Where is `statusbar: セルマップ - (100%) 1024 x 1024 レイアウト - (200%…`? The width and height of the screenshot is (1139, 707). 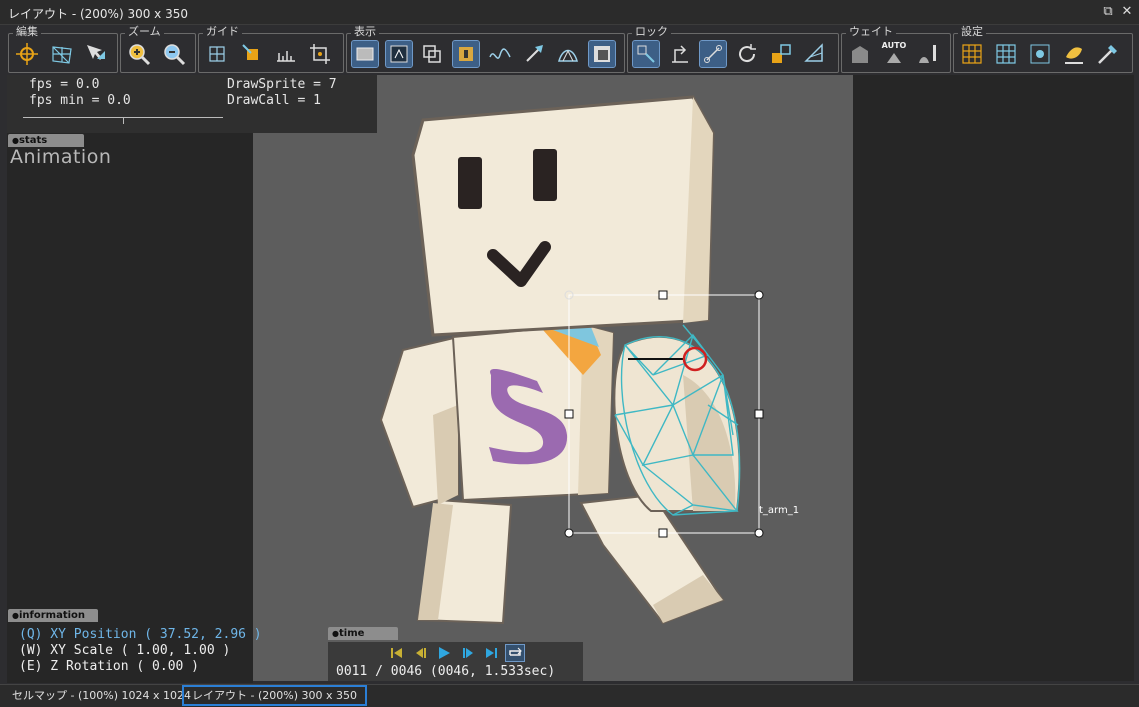
statusbar: セルマップ - (100%) 1024 x 1024 レイアウト - (200%… is located at coordinates (569, 695).